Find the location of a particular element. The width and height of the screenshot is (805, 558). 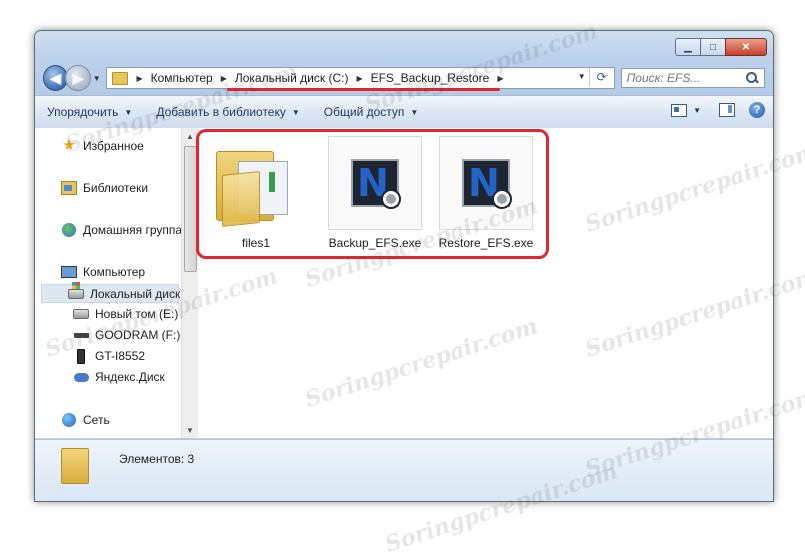

sidebar-item-local-disk: Локальный диск is located at coordinates (111, 292).